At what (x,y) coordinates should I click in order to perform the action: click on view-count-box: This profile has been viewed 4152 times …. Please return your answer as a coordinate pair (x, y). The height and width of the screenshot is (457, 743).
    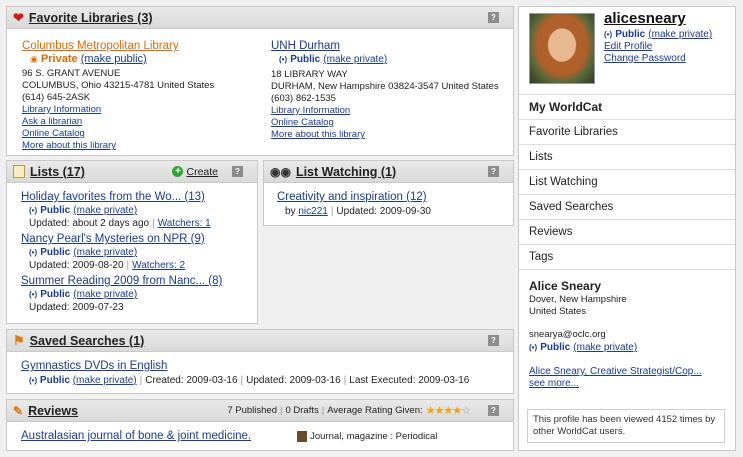
    Looking at the image, I should click on (626, 426).